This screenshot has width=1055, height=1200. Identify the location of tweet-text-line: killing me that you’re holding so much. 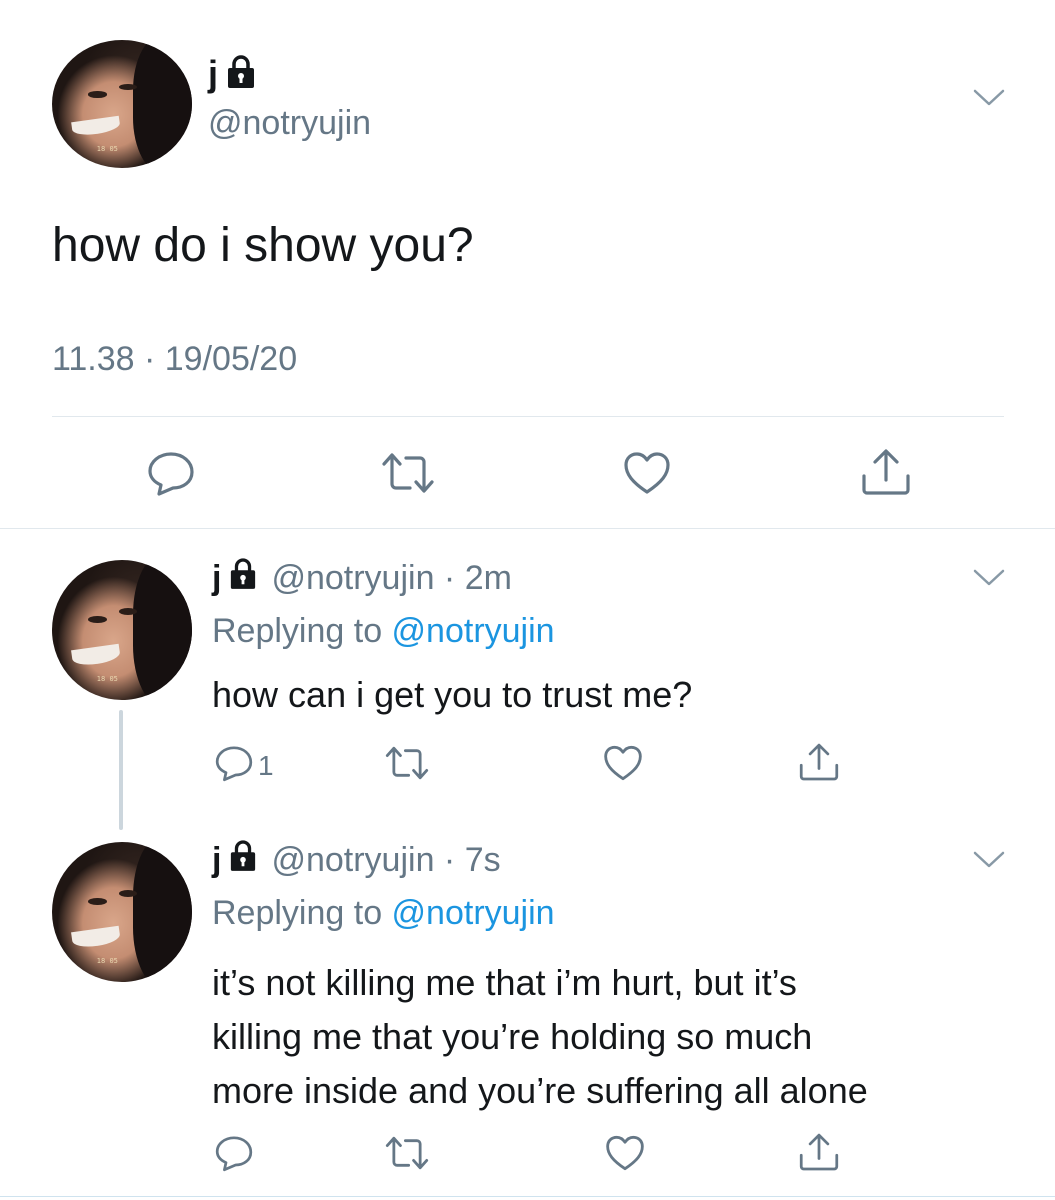
(512, 1036).